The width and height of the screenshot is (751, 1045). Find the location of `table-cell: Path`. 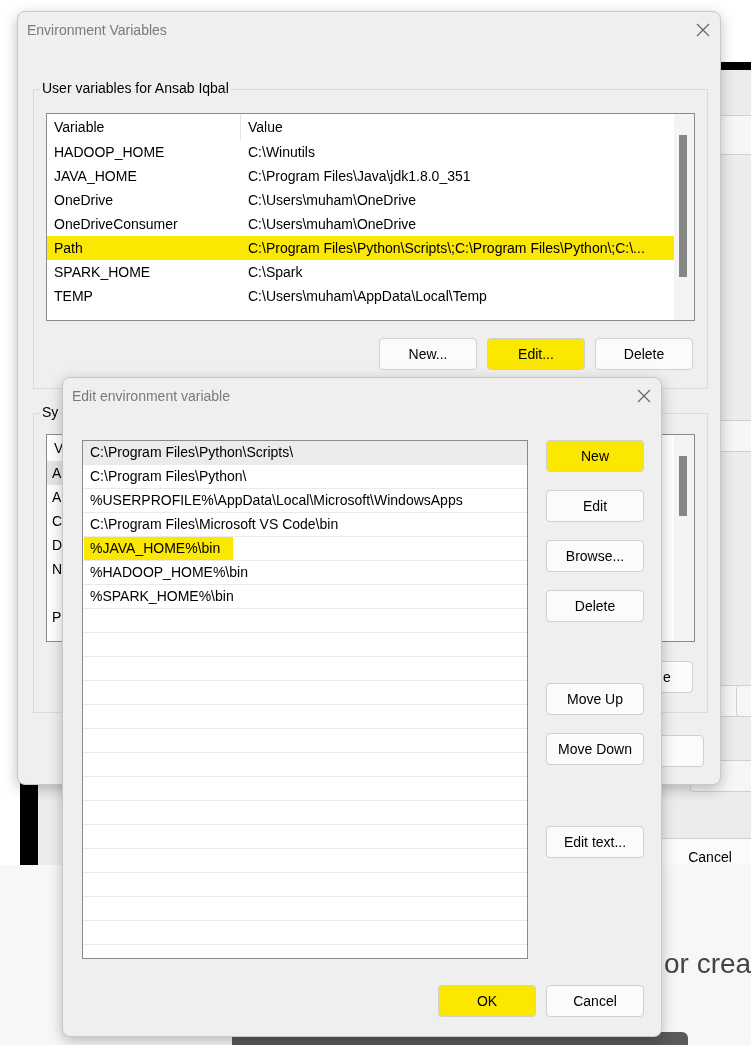

table-cell: Path is located at coordinates (144, 248).